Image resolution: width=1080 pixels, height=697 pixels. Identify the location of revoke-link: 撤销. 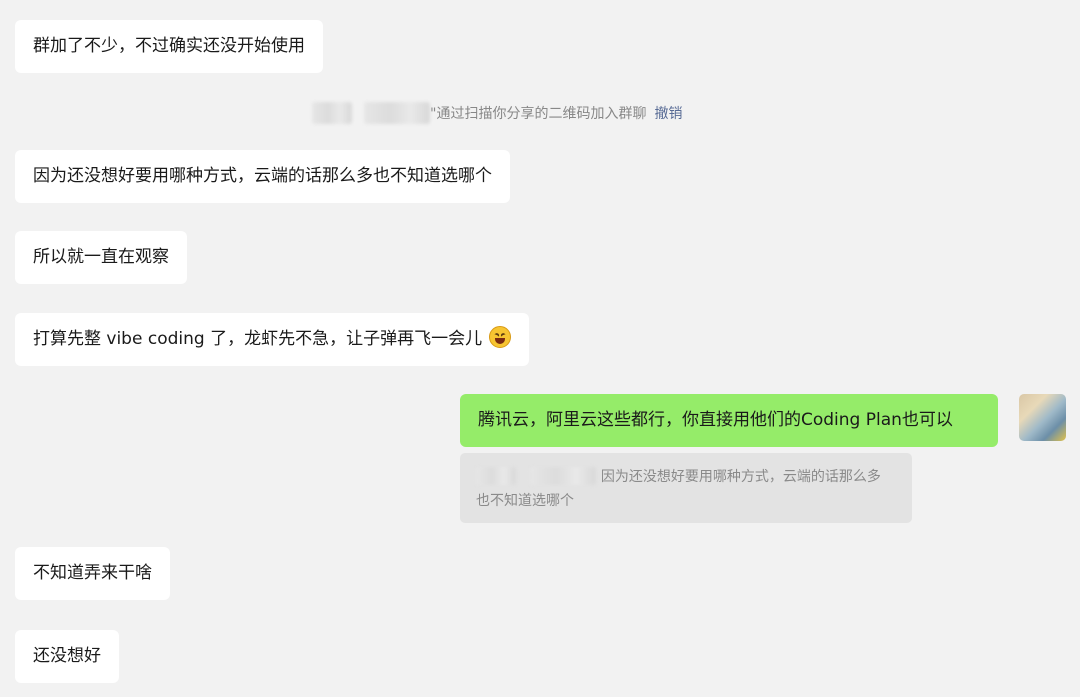
(668, 113).